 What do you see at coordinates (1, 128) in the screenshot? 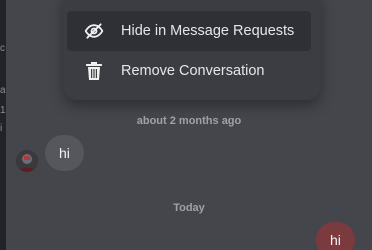
I see `left-pane-fragment: i` at bounding box center [1, 128].